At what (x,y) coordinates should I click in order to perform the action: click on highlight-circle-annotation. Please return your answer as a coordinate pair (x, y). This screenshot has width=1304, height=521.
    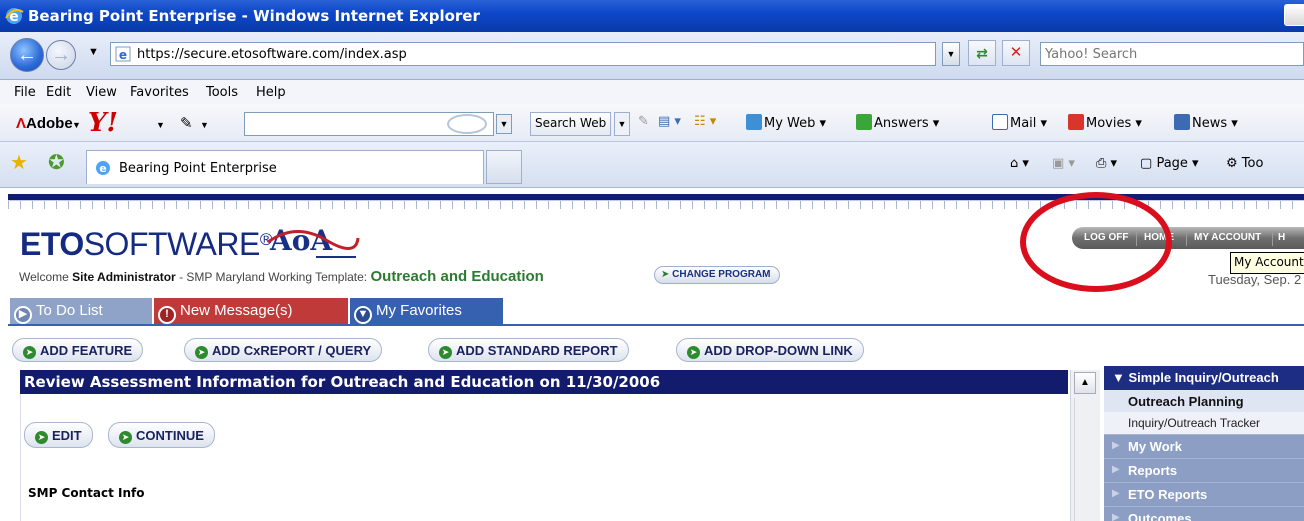
    Looking at the image, I should click on (1096, 242).